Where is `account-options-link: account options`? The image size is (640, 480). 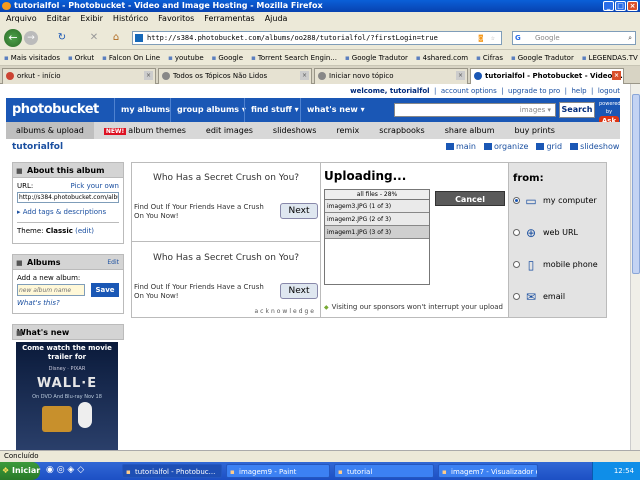
account-options-link: account options is located at coordinates (469, 91).